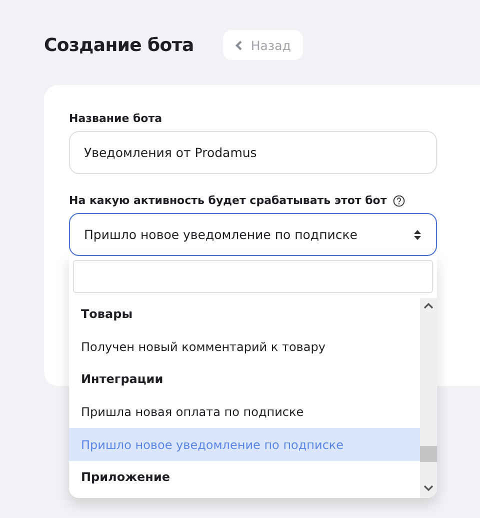 This screenshot has width=480, height=518. Describe the element at coordinates (115, 118) in the screenshot. I see `field-label: Название бота` at that location.